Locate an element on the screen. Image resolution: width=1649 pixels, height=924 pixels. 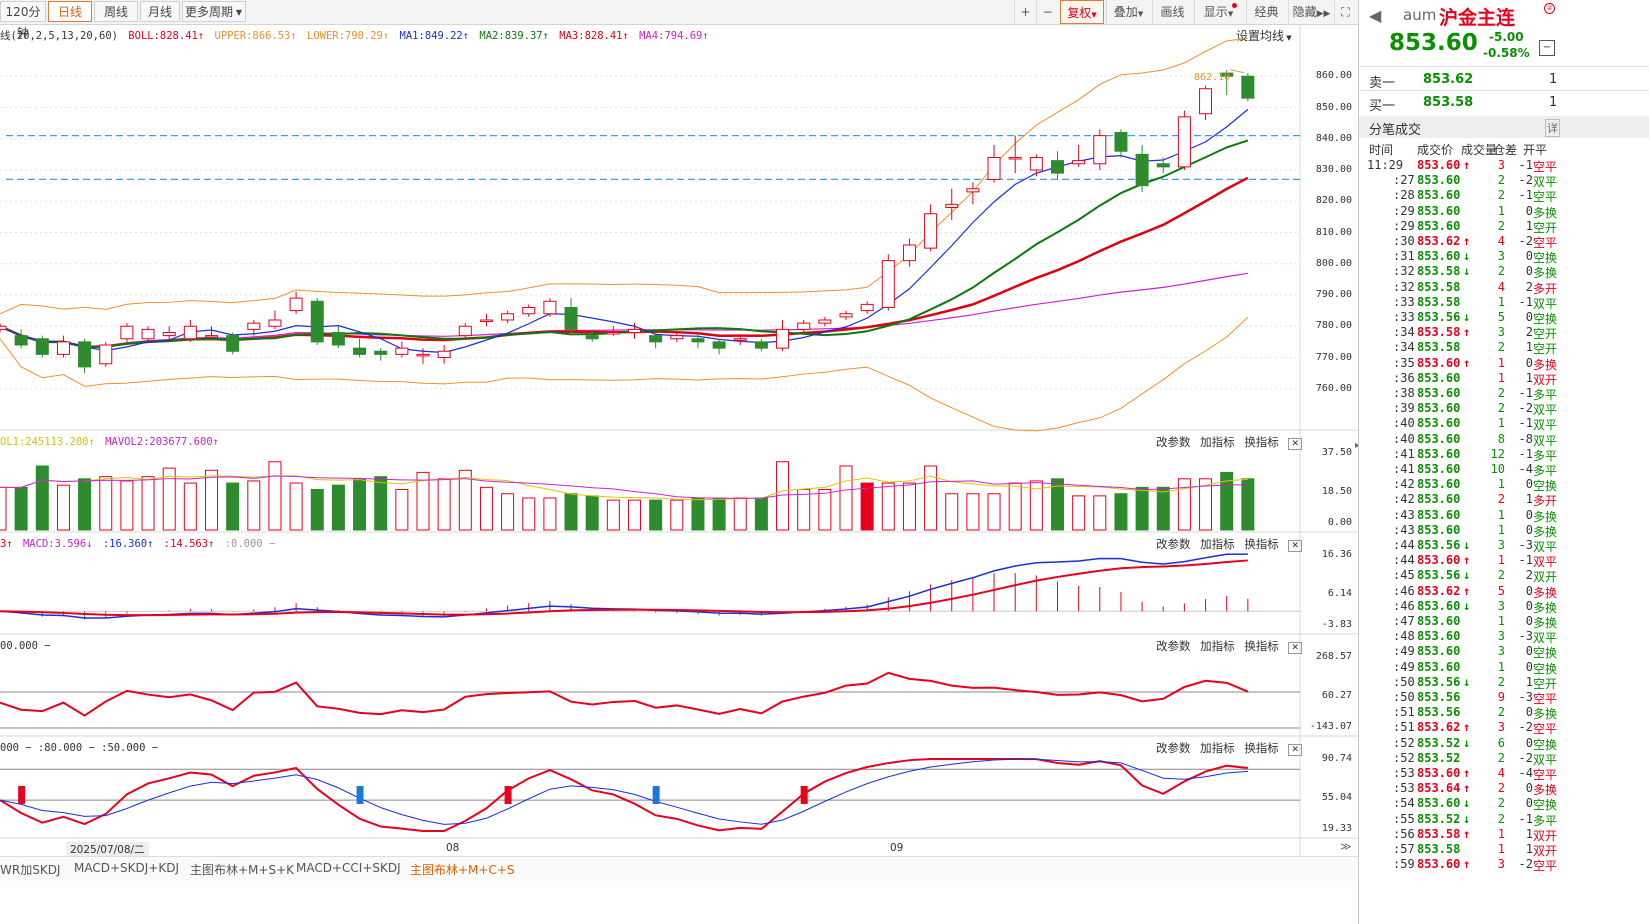
price-axis-label: 860.00 is located at coordinates (1333, 76).